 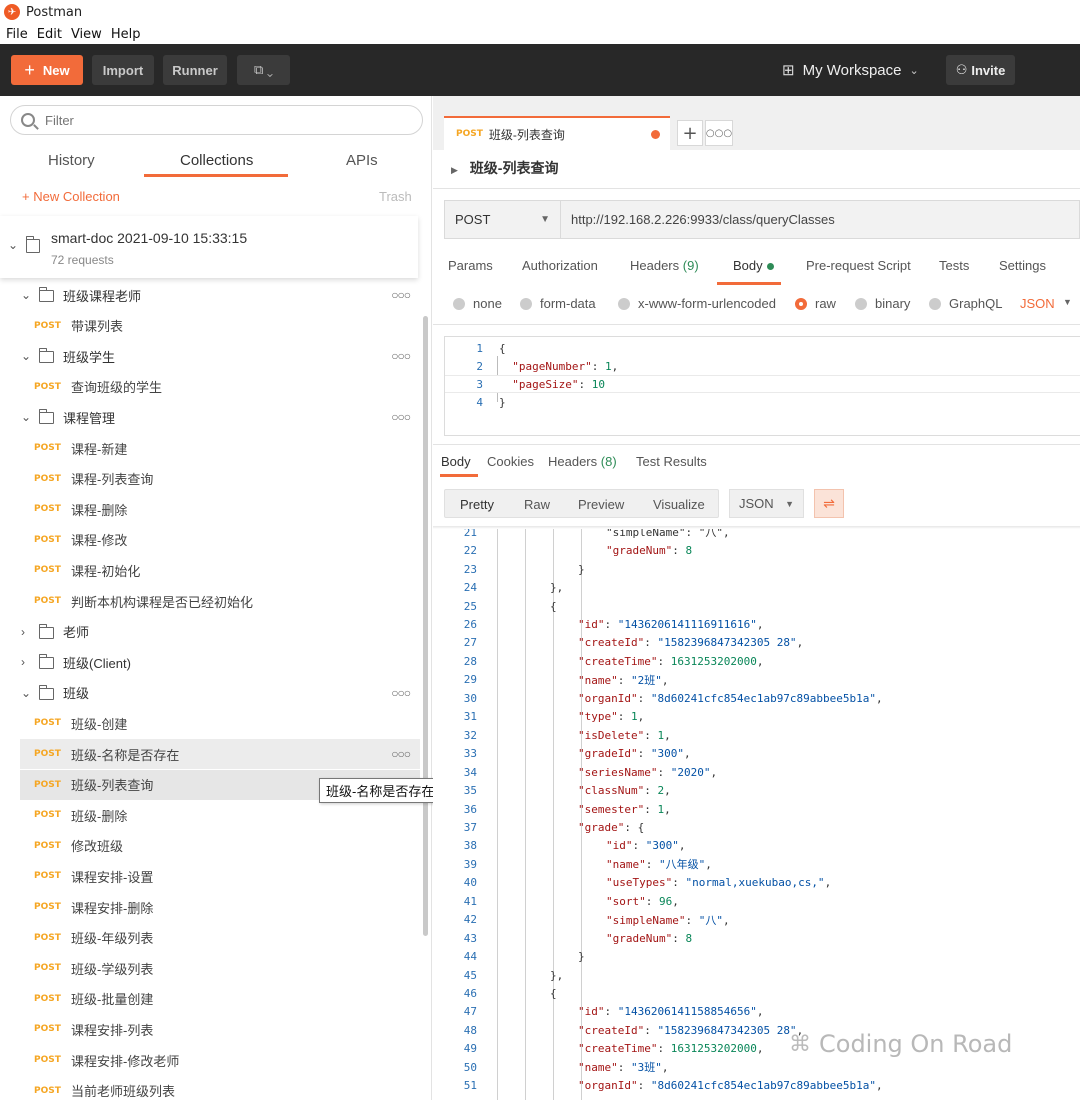 I want to click on menu-file: File, so click(x=17, y=34).